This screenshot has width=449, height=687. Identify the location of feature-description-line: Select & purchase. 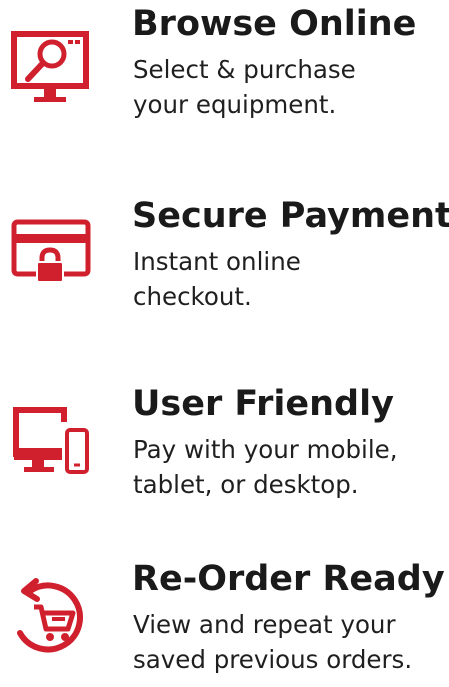
(244, 69).